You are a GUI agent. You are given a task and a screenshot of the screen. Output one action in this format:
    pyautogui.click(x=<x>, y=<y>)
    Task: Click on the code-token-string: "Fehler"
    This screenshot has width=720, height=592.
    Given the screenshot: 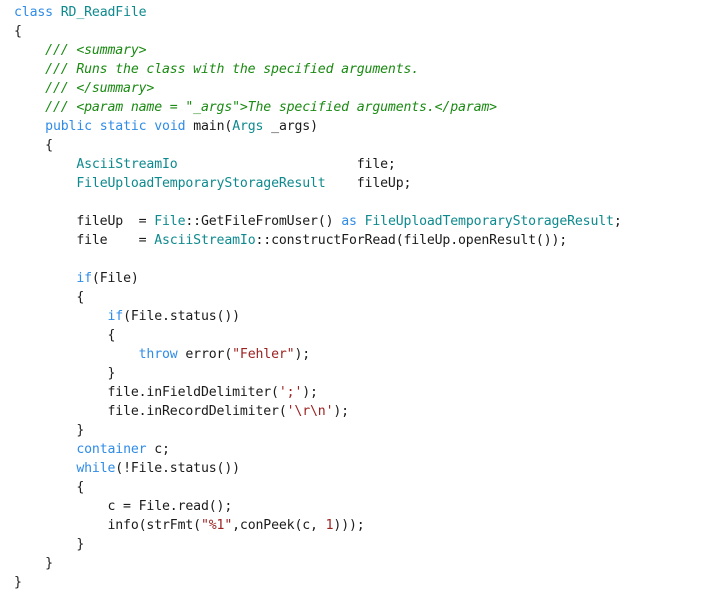 What is the action you would take?
    pyautogui.click(x=263, y=354)
    